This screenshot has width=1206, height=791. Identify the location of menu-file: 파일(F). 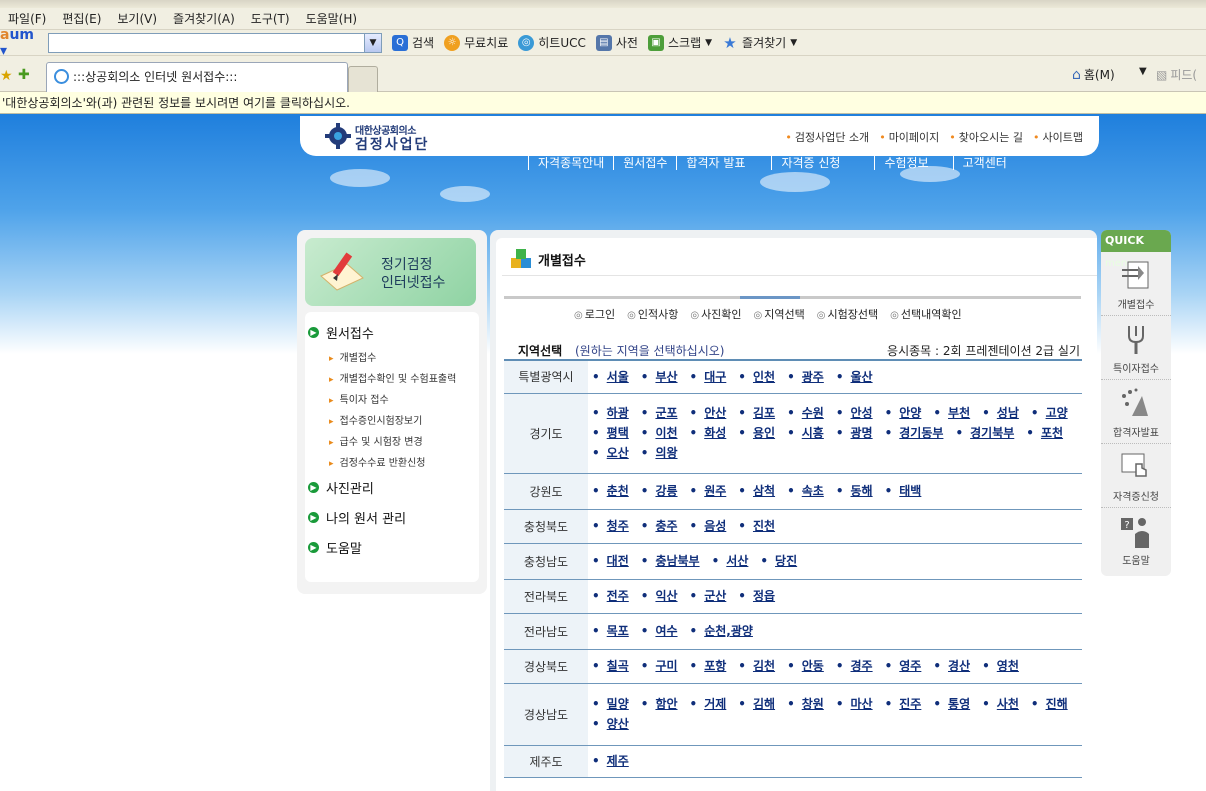
(27, 18).